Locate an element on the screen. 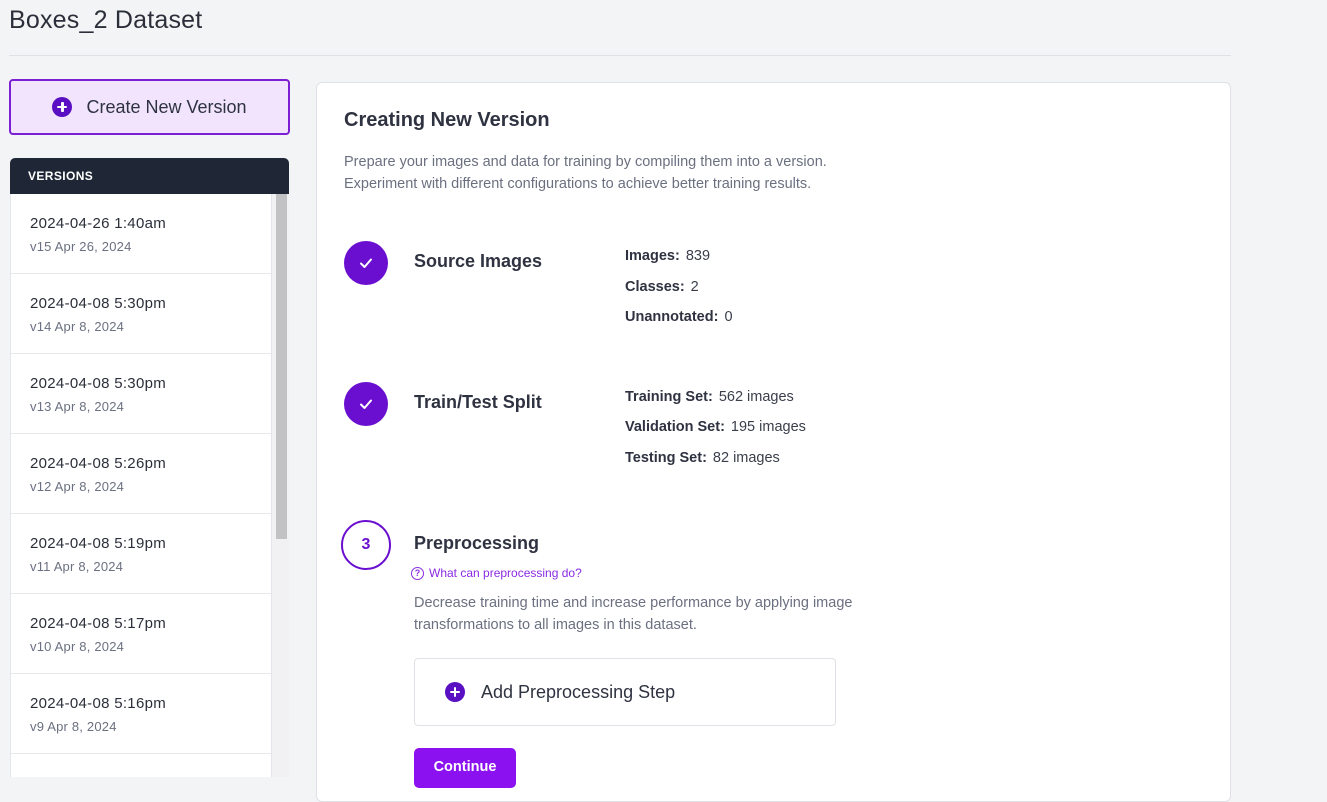 Image resolution: width=1327 pixels, height=802 pixels. version-name: 2024-04-08 5:16pm is located at coordinates (98, 703).